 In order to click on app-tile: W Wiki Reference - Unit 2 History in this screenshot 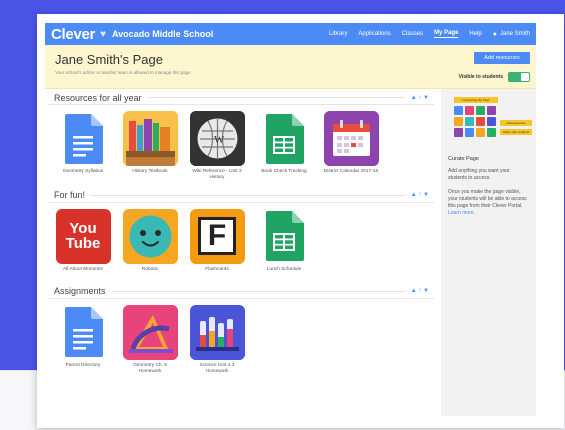, I will do `click(217, 146)`.